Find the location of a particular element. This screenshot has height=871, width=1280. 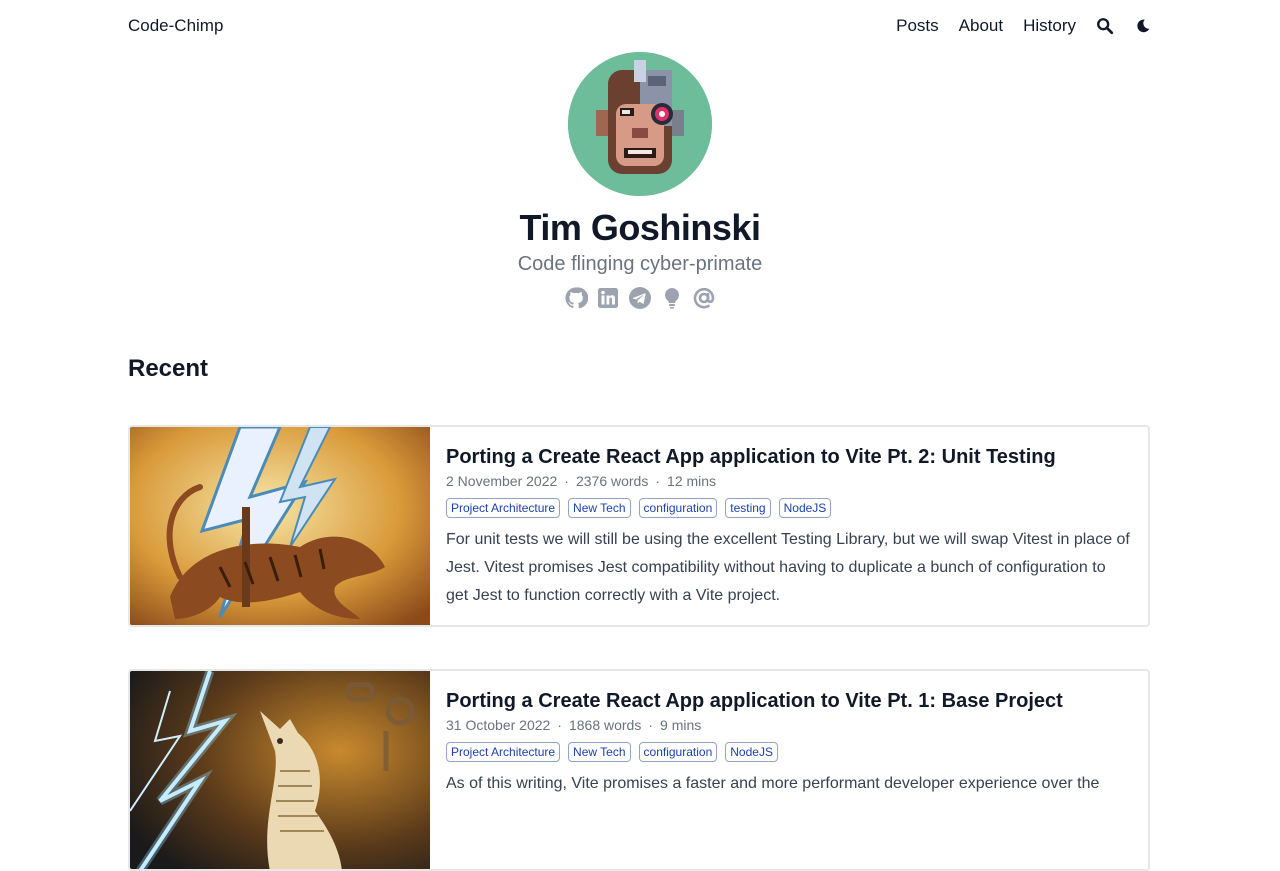

nav-about: About is located at coordinates (981, 26).